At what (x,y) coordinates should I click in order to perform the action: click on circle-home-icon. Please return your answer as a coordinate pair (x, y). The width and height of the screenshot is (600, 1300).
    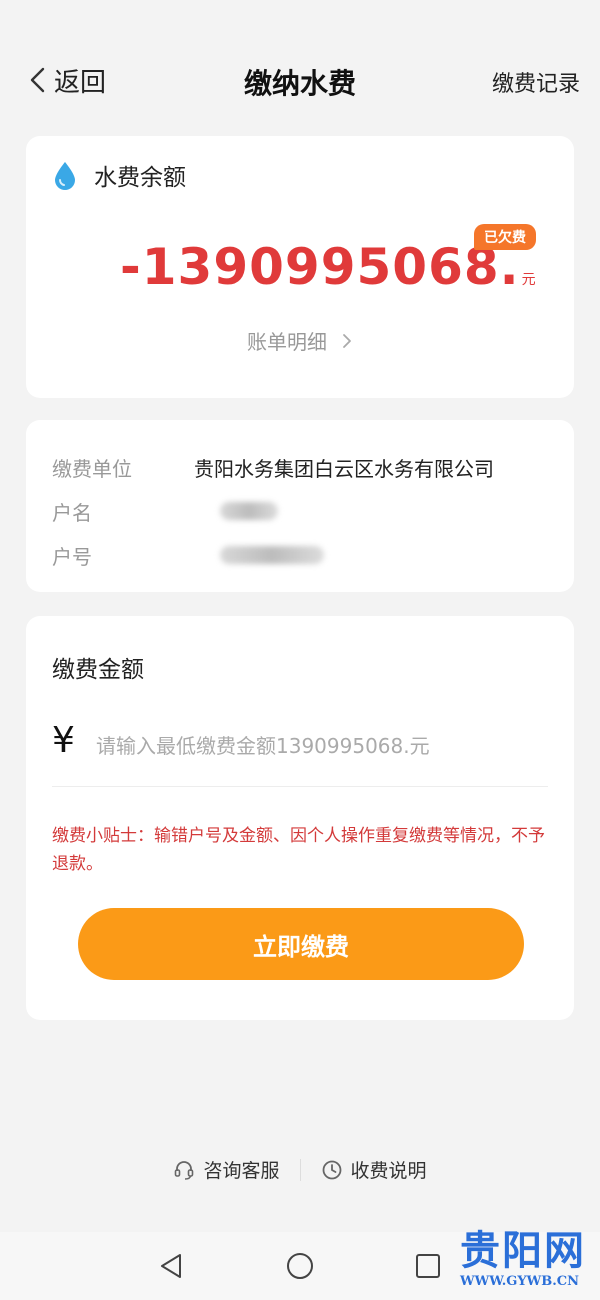
    Looking at the image, I should click on (300, 1266).